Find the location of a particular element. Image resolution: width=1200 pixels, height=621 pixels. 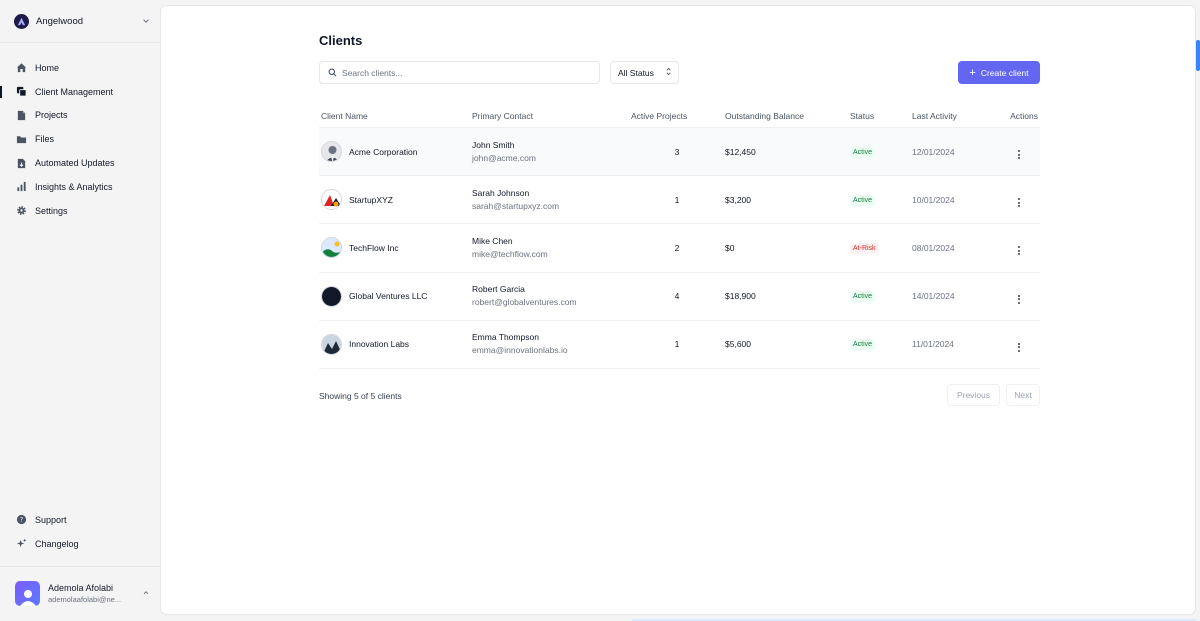

client-cell: Innovation Labs is located at coordinates (395, 344).